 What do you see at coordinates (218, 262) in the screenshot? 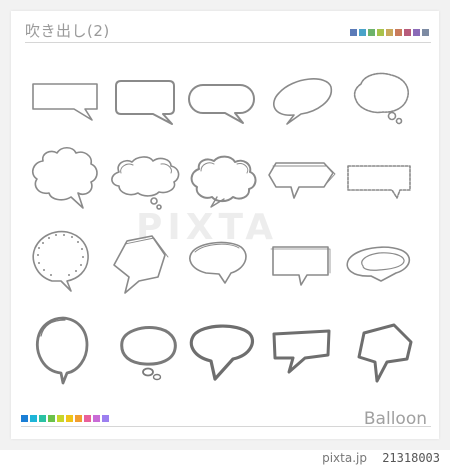
I see `sketch-oval-bubble-icon` at bounding box center [218, 262].